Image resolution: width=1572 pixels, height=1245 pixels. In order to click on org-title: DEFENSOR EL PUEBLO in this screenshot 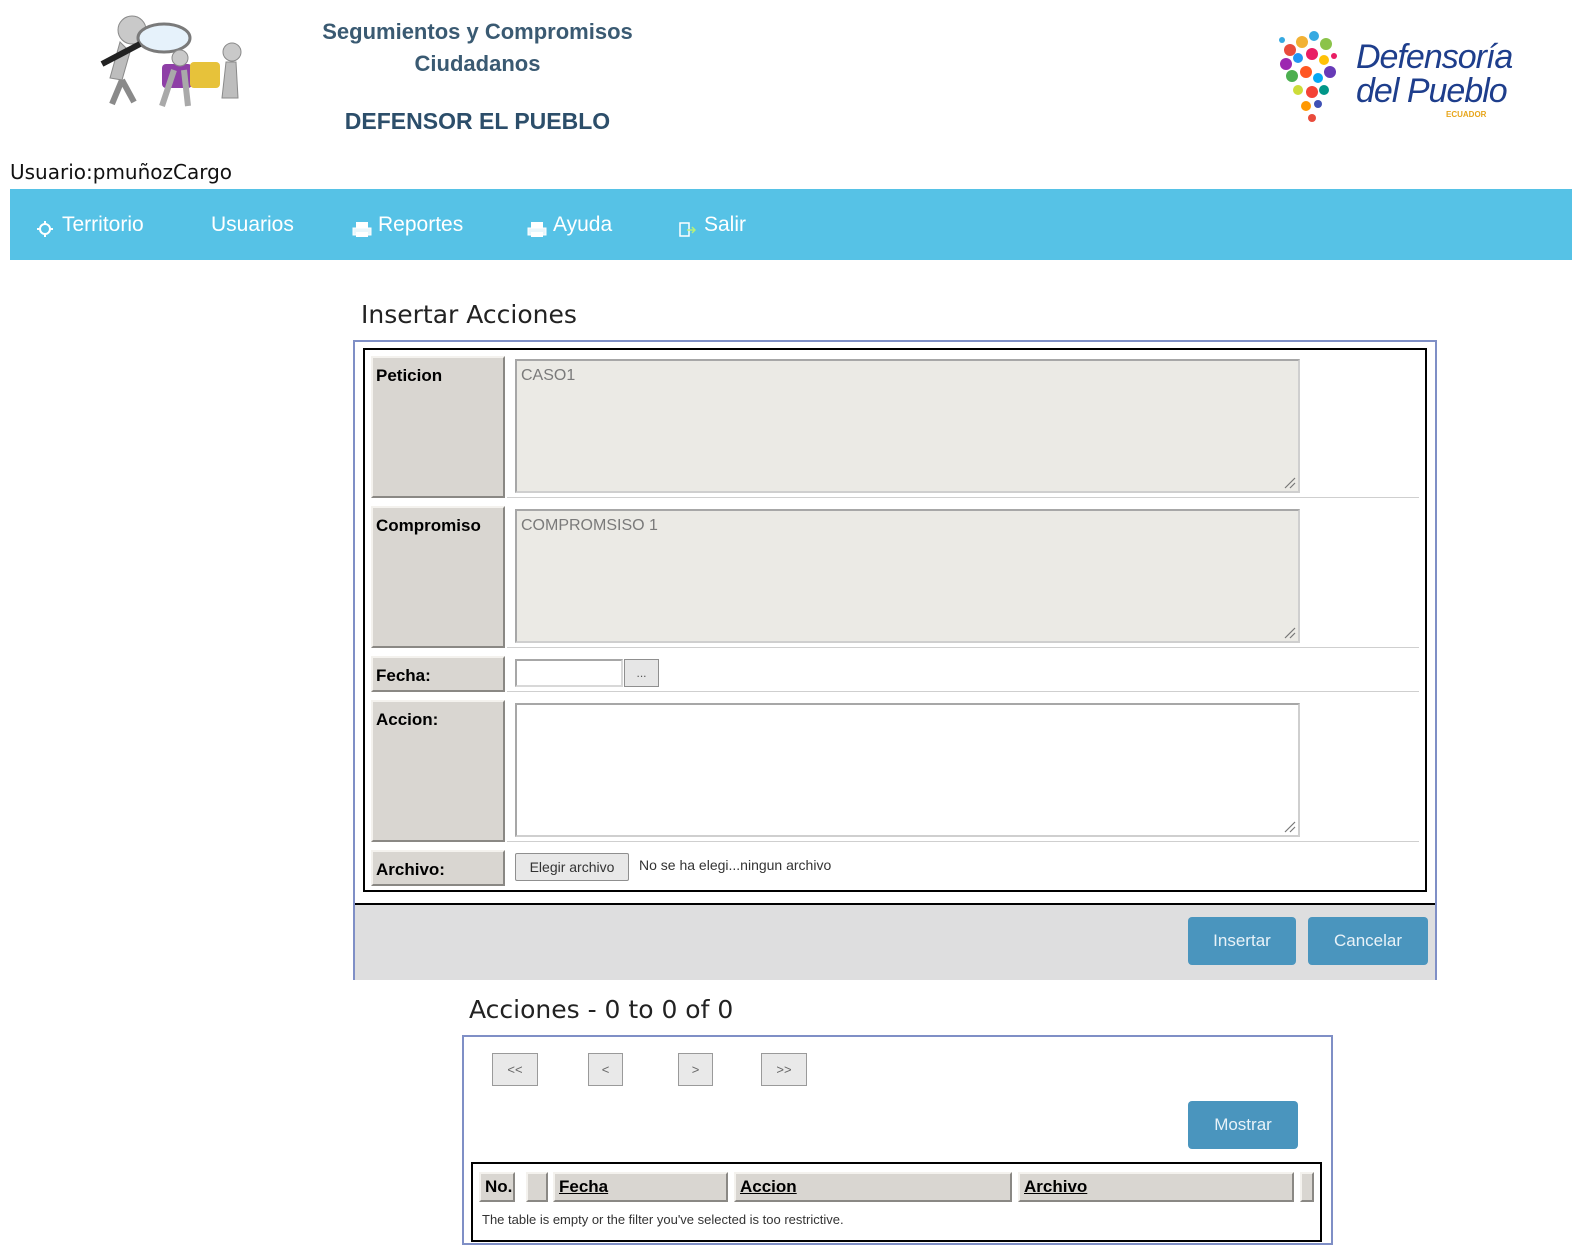, I will do `click(477, 121)`.